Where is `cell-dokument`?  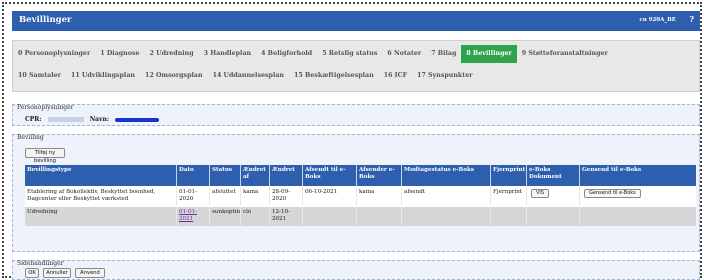
cell-dokument is located at coordinates (553, 216).